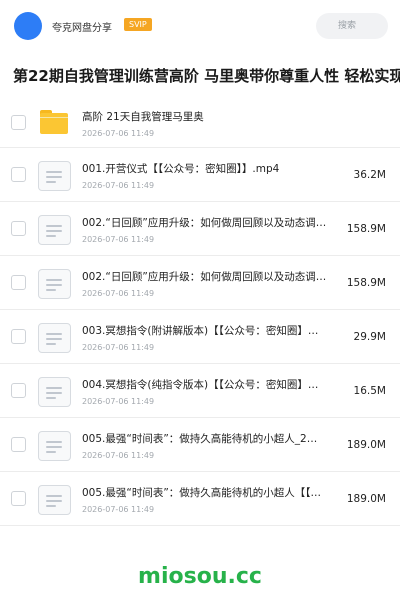  I want to click on brand-label: 夸克网盘分享, so click(82, 28).